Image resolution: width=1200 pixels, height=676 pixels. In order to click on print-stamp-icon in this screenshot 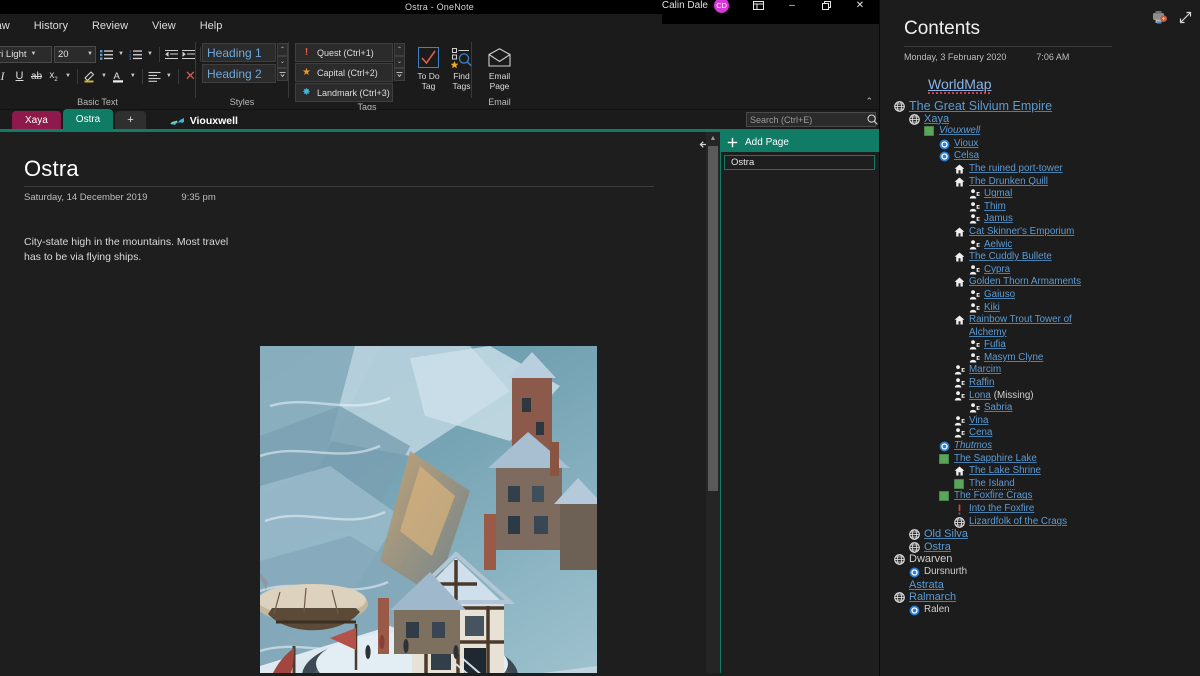, I will do `click(1160, 17)`.